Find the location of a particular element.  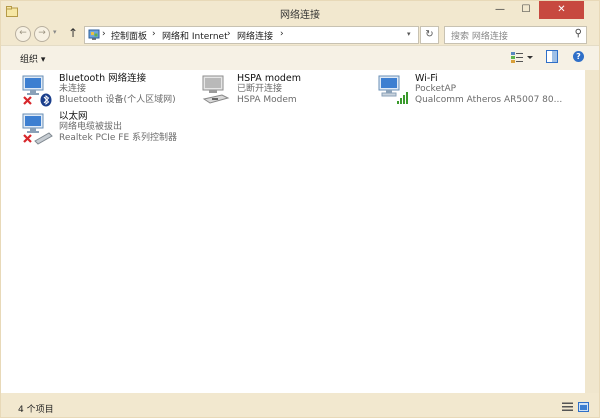

help-button: ? is located at coordinates (578, 56).